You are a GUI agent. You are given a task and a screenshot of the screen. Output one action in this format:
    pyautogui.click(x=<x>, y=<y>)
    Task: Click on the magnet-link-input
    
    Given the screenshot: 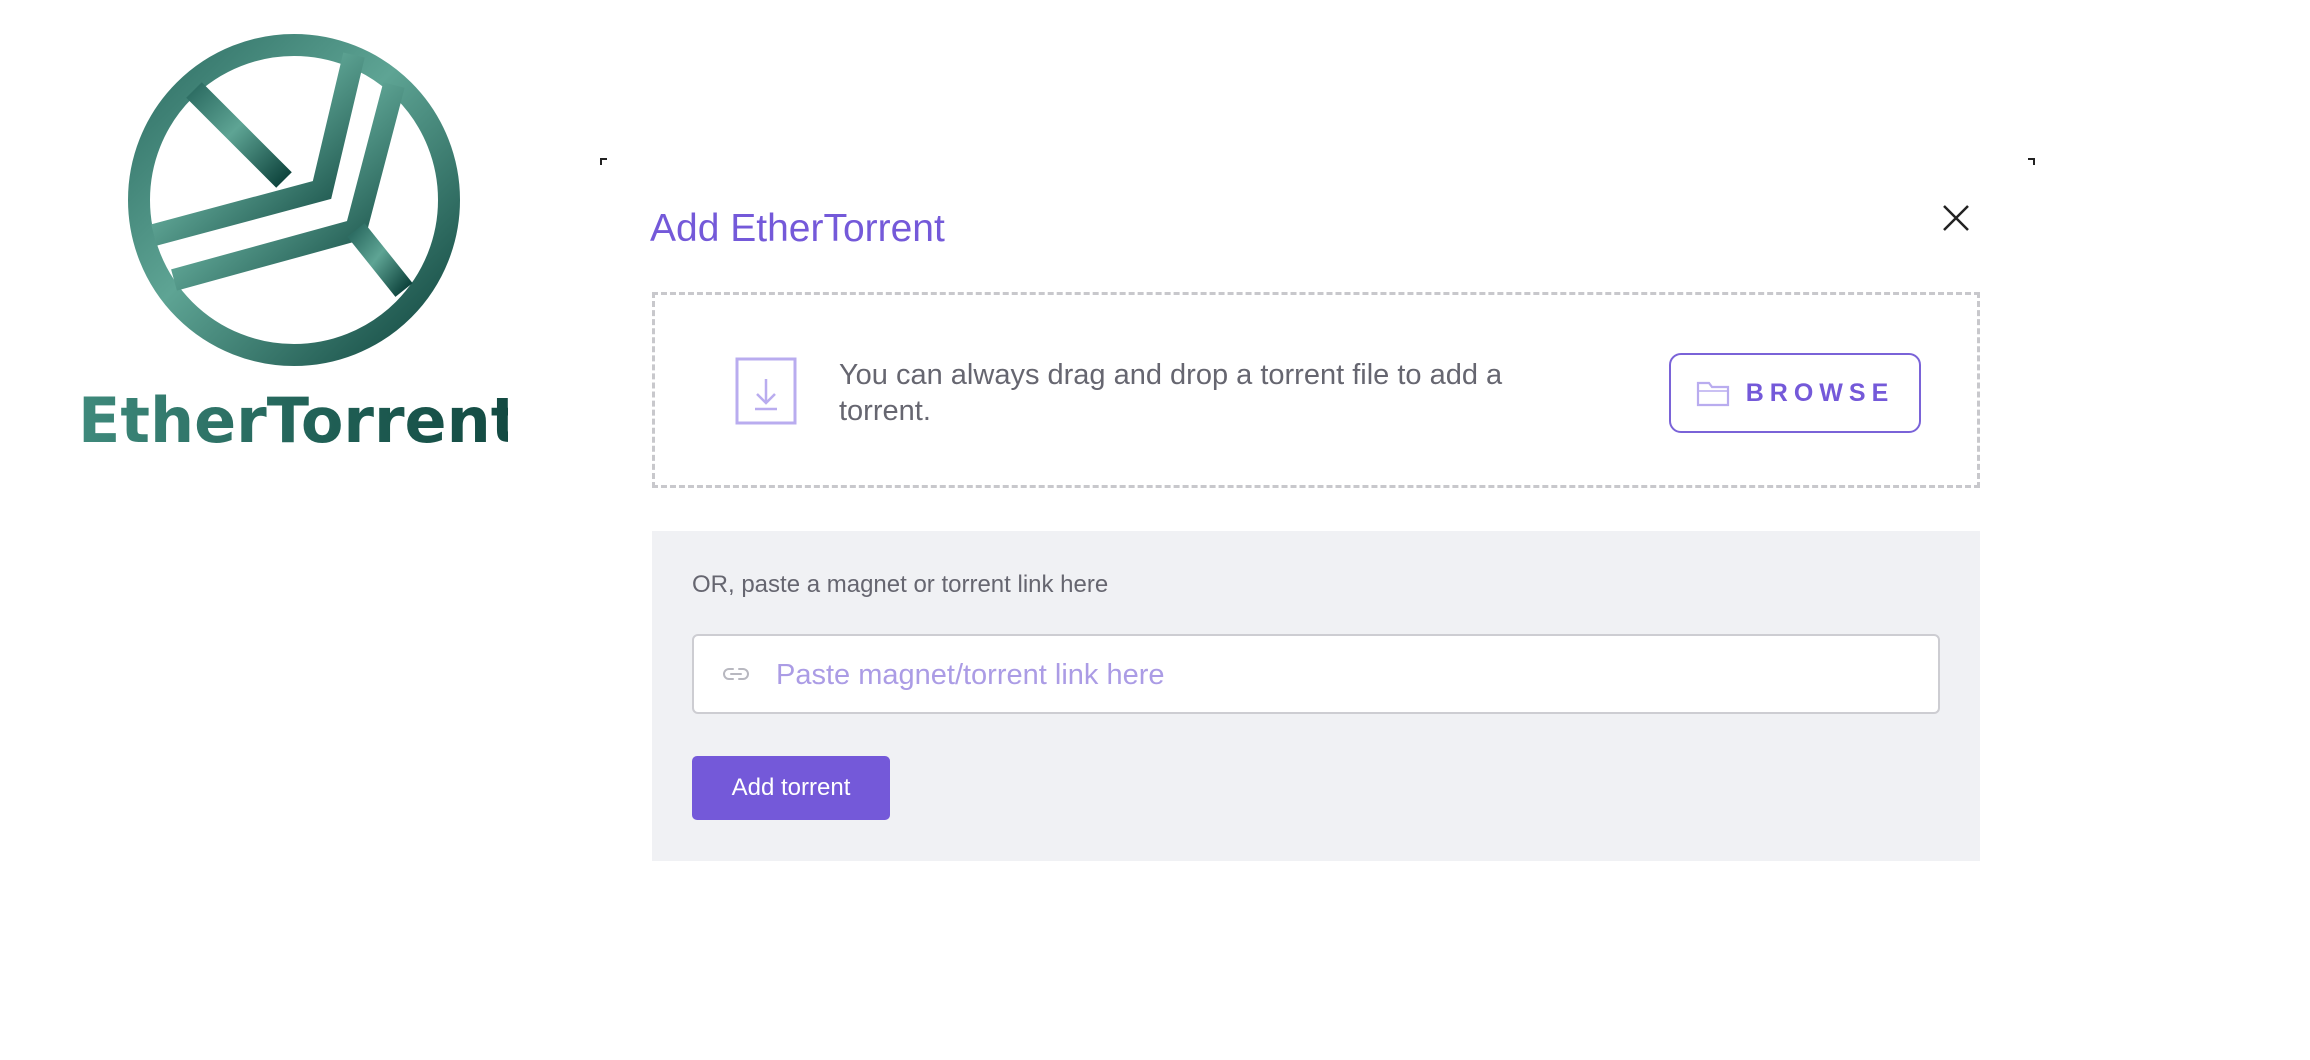 What is the action you would take?
    pyautogui.click(x=1351, y=675)
    